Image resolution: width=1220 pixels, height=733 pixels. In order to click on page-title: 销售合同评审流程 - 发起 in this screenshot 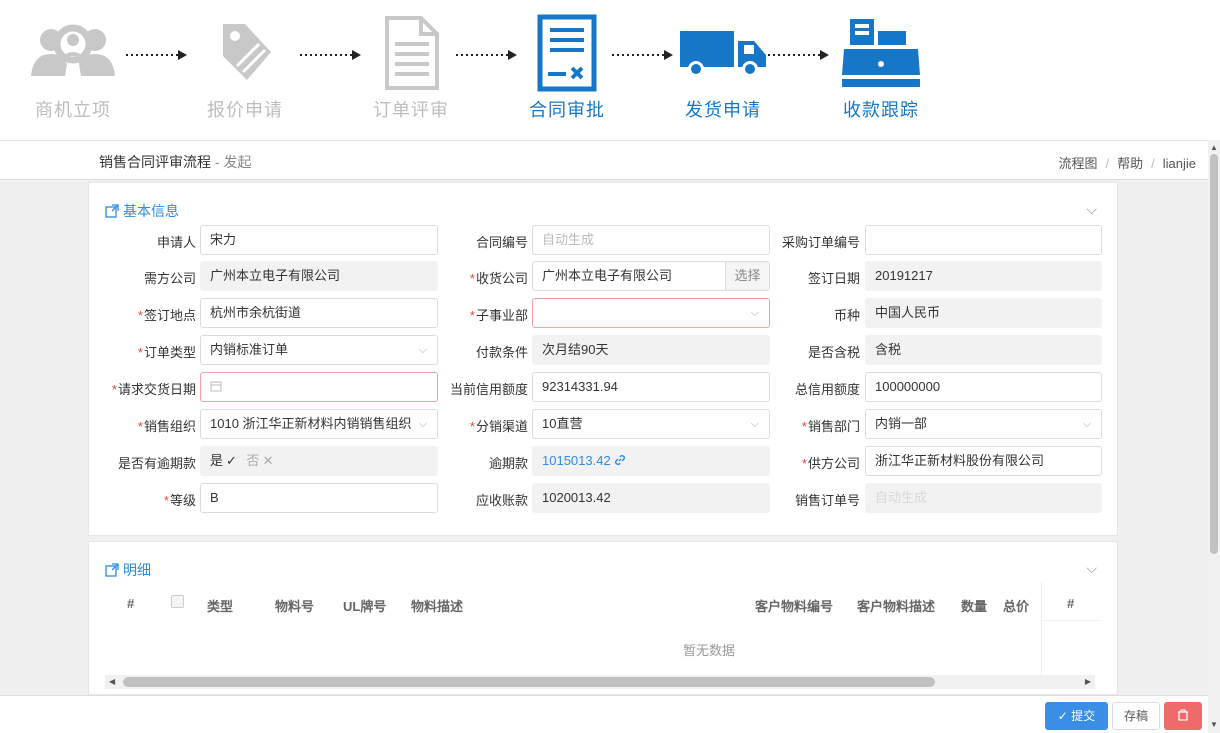, I will do `click(175, 162)`.